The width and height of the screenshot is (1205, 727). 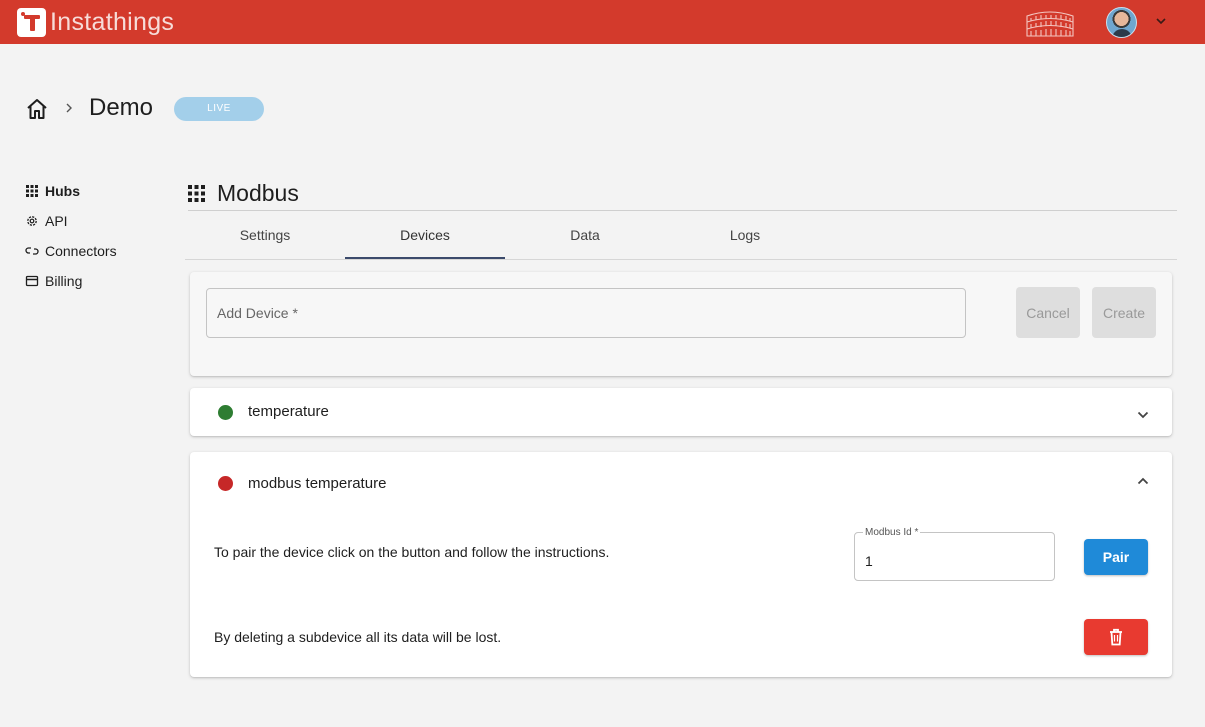 What do you see at coordinates (32, 221) in the screenshot?
I see `gear-icon` at bounding box center [32, 221].